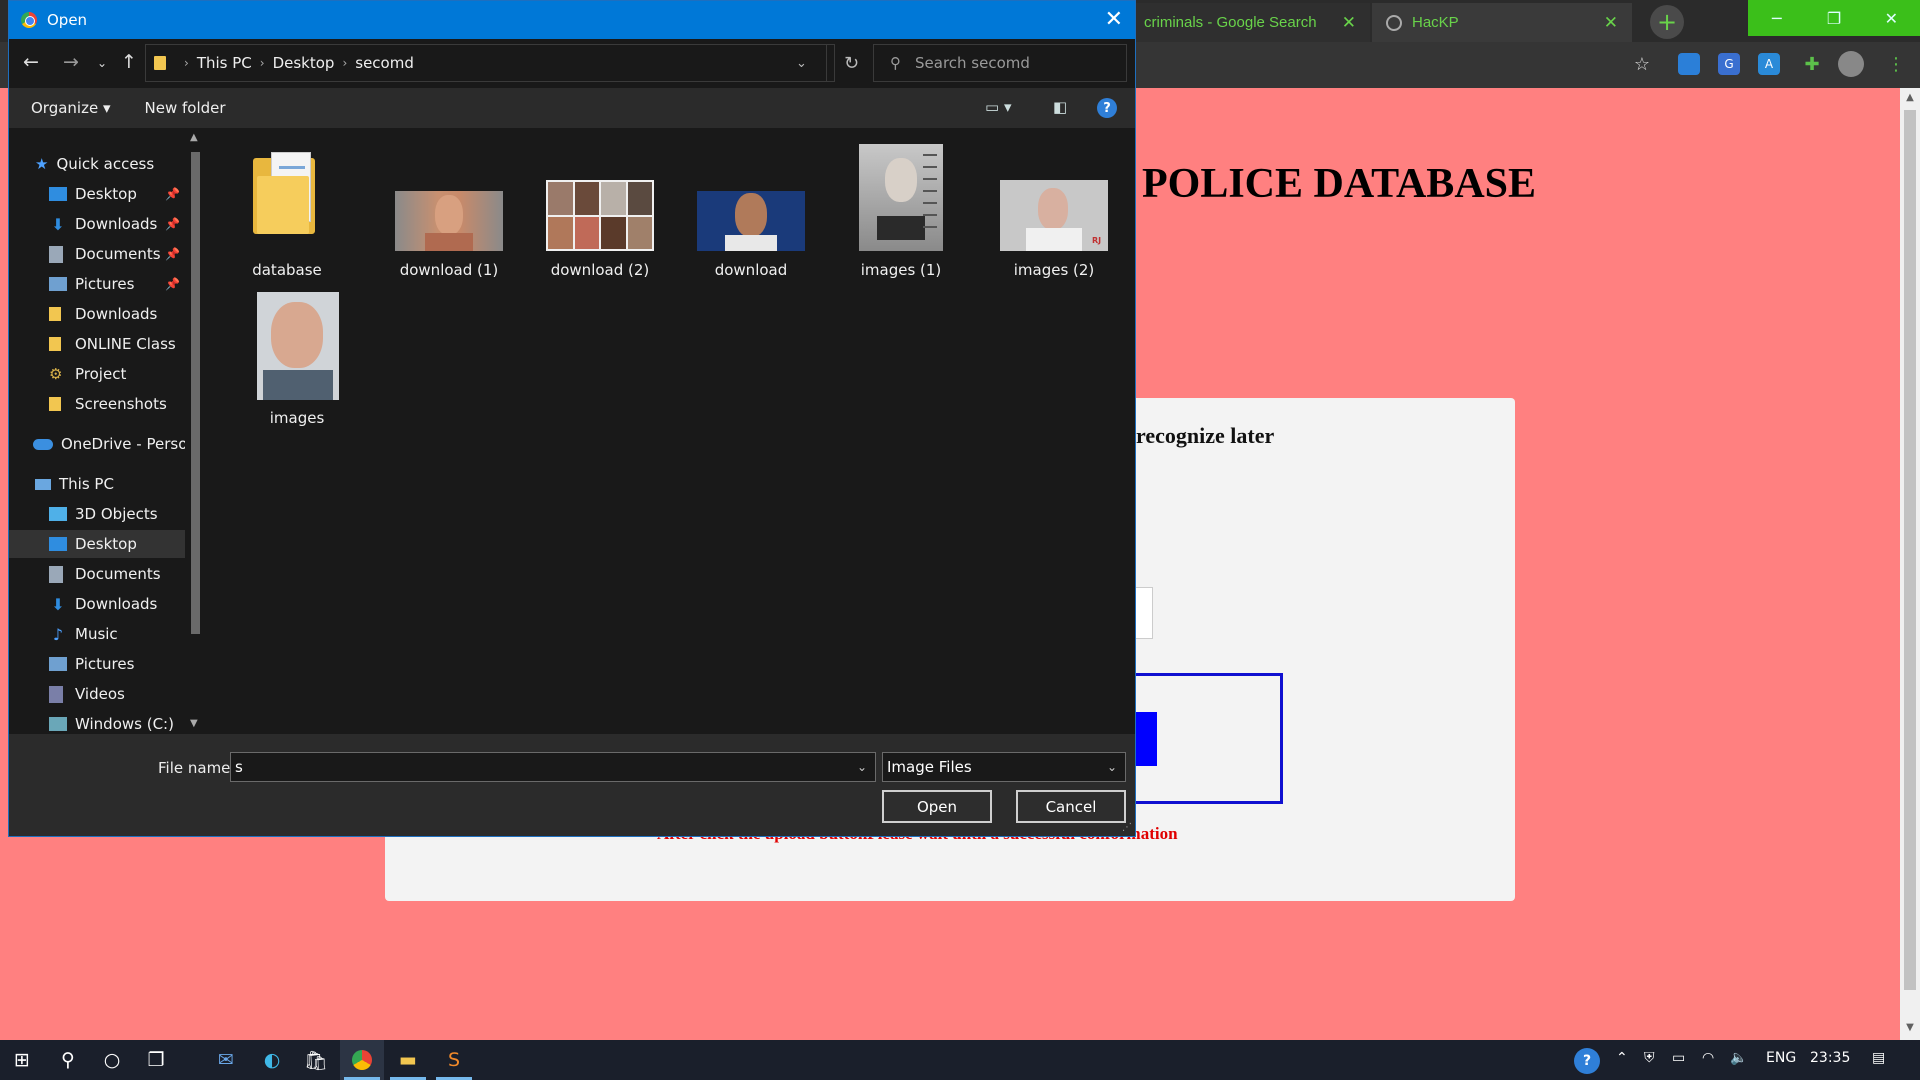  I want to click on help-icon: ?, so click(1107, 108).